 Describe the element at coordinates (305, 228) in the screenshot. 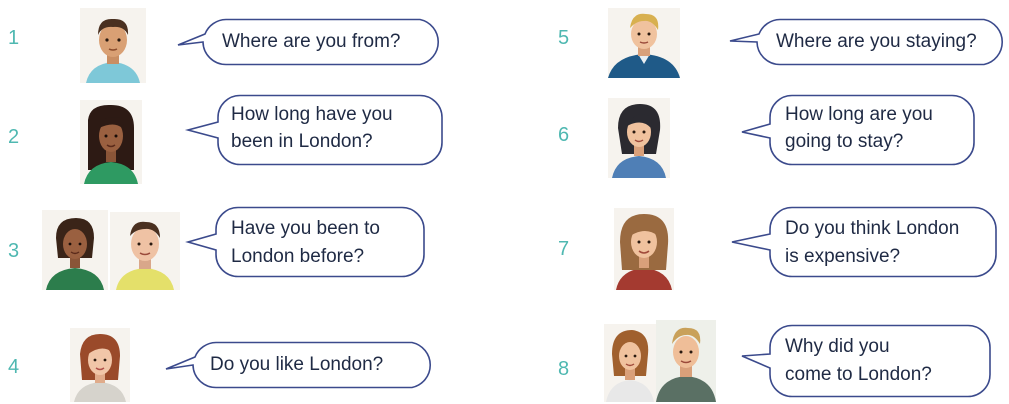

I see `question-text-line-1: Have you been to` at that location.